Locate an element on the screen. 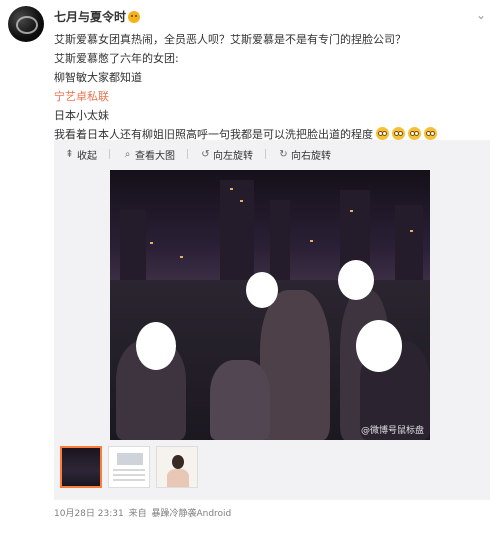 The image size is (500, 534). view-large-label: 查看大图 is located at coordinates (155, 156).